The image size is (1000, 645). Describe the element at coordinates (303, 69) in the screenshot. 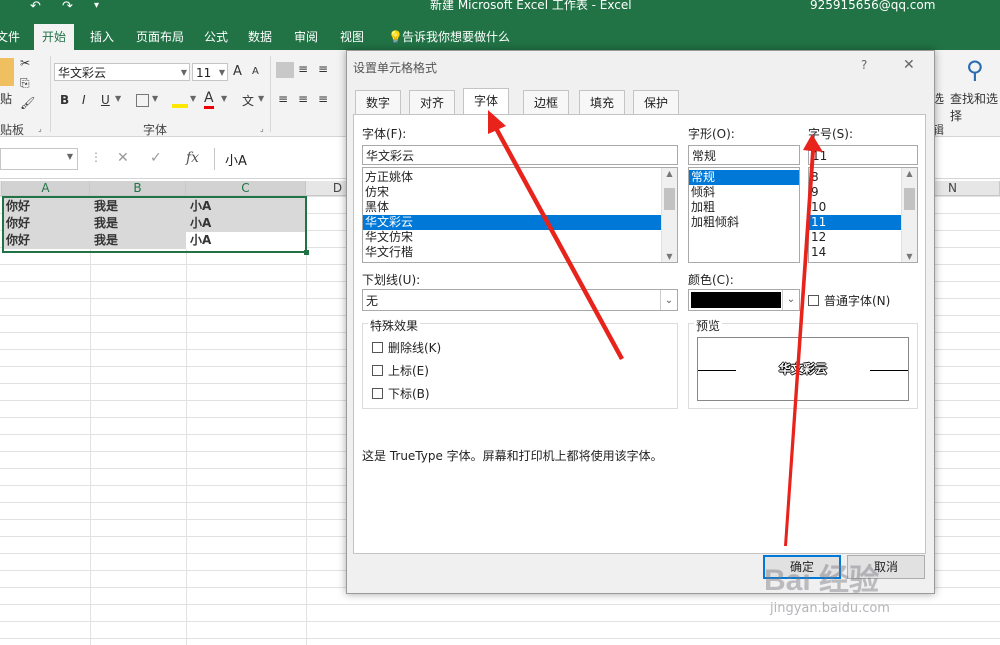

I see `align-middle-icon: ≡` at that location.